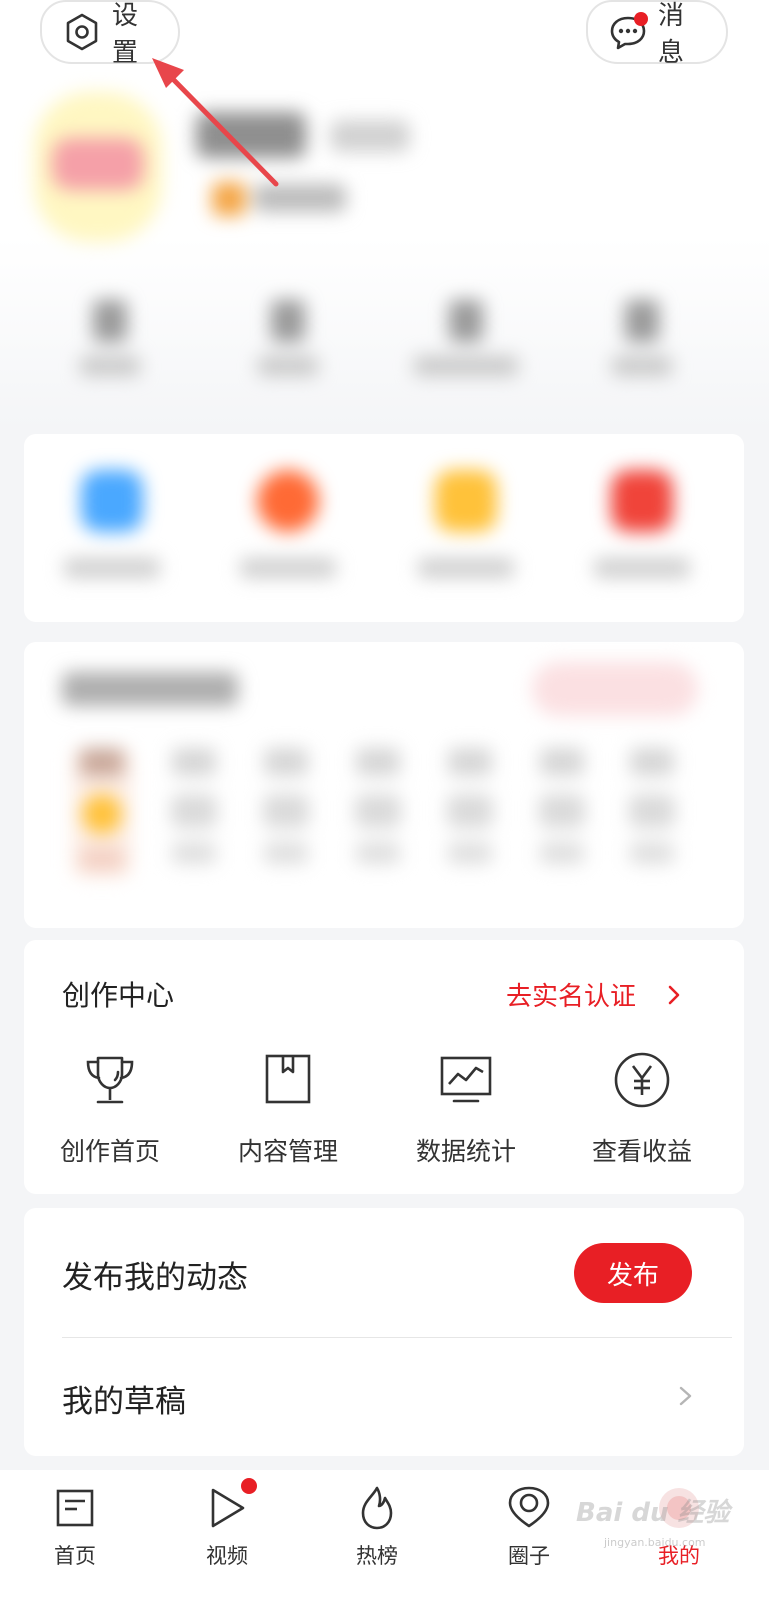 The width and height of the screenshot is (769, 1600). I want to click on nav-label: 视频, so click(227, 1556).